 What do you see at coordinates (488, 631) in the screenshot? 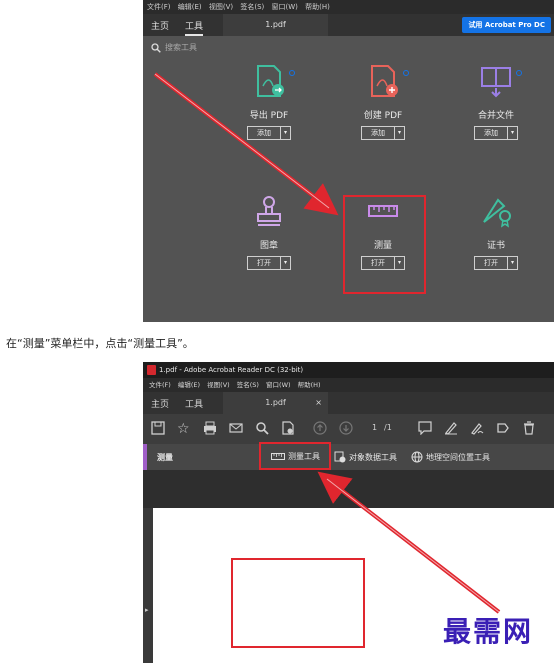
I see `site-watermark: 最需网` at bounding box center [488, 631].